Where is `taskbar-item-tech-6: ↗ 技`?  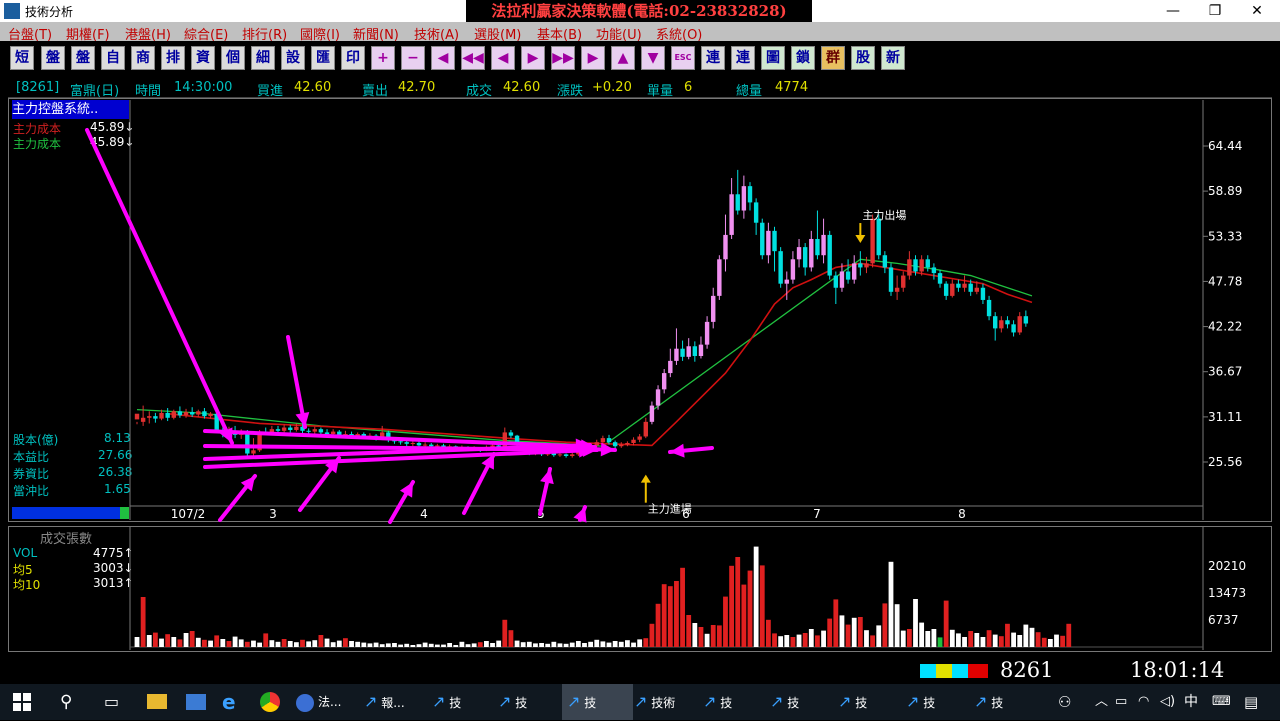
taskbar-item-tech-6: ↗ 技 is located at coordinates (797, 702).